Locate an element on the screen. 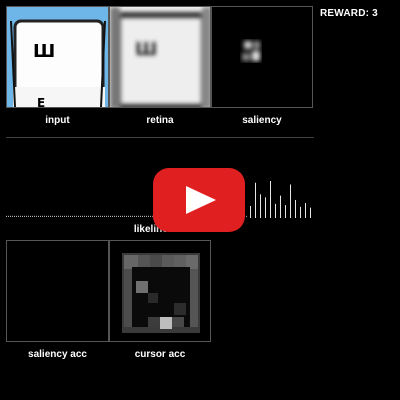 The height and width of the screenshot is (400, 400). input-panel: Ш E is located at coordinates (57, 57).